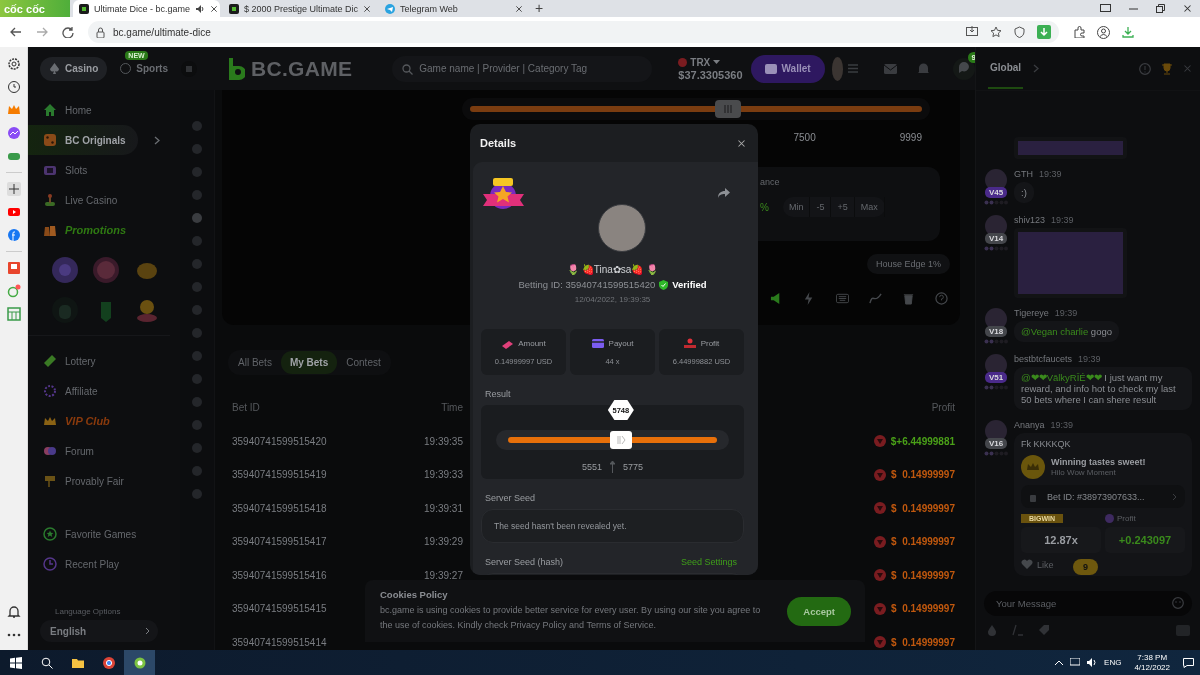 Image resolution: width=1200 pixels, height=675 pixels. Describe the element at coordinates (99, 631) in the screenshot. I see `language-select: English` at that location.